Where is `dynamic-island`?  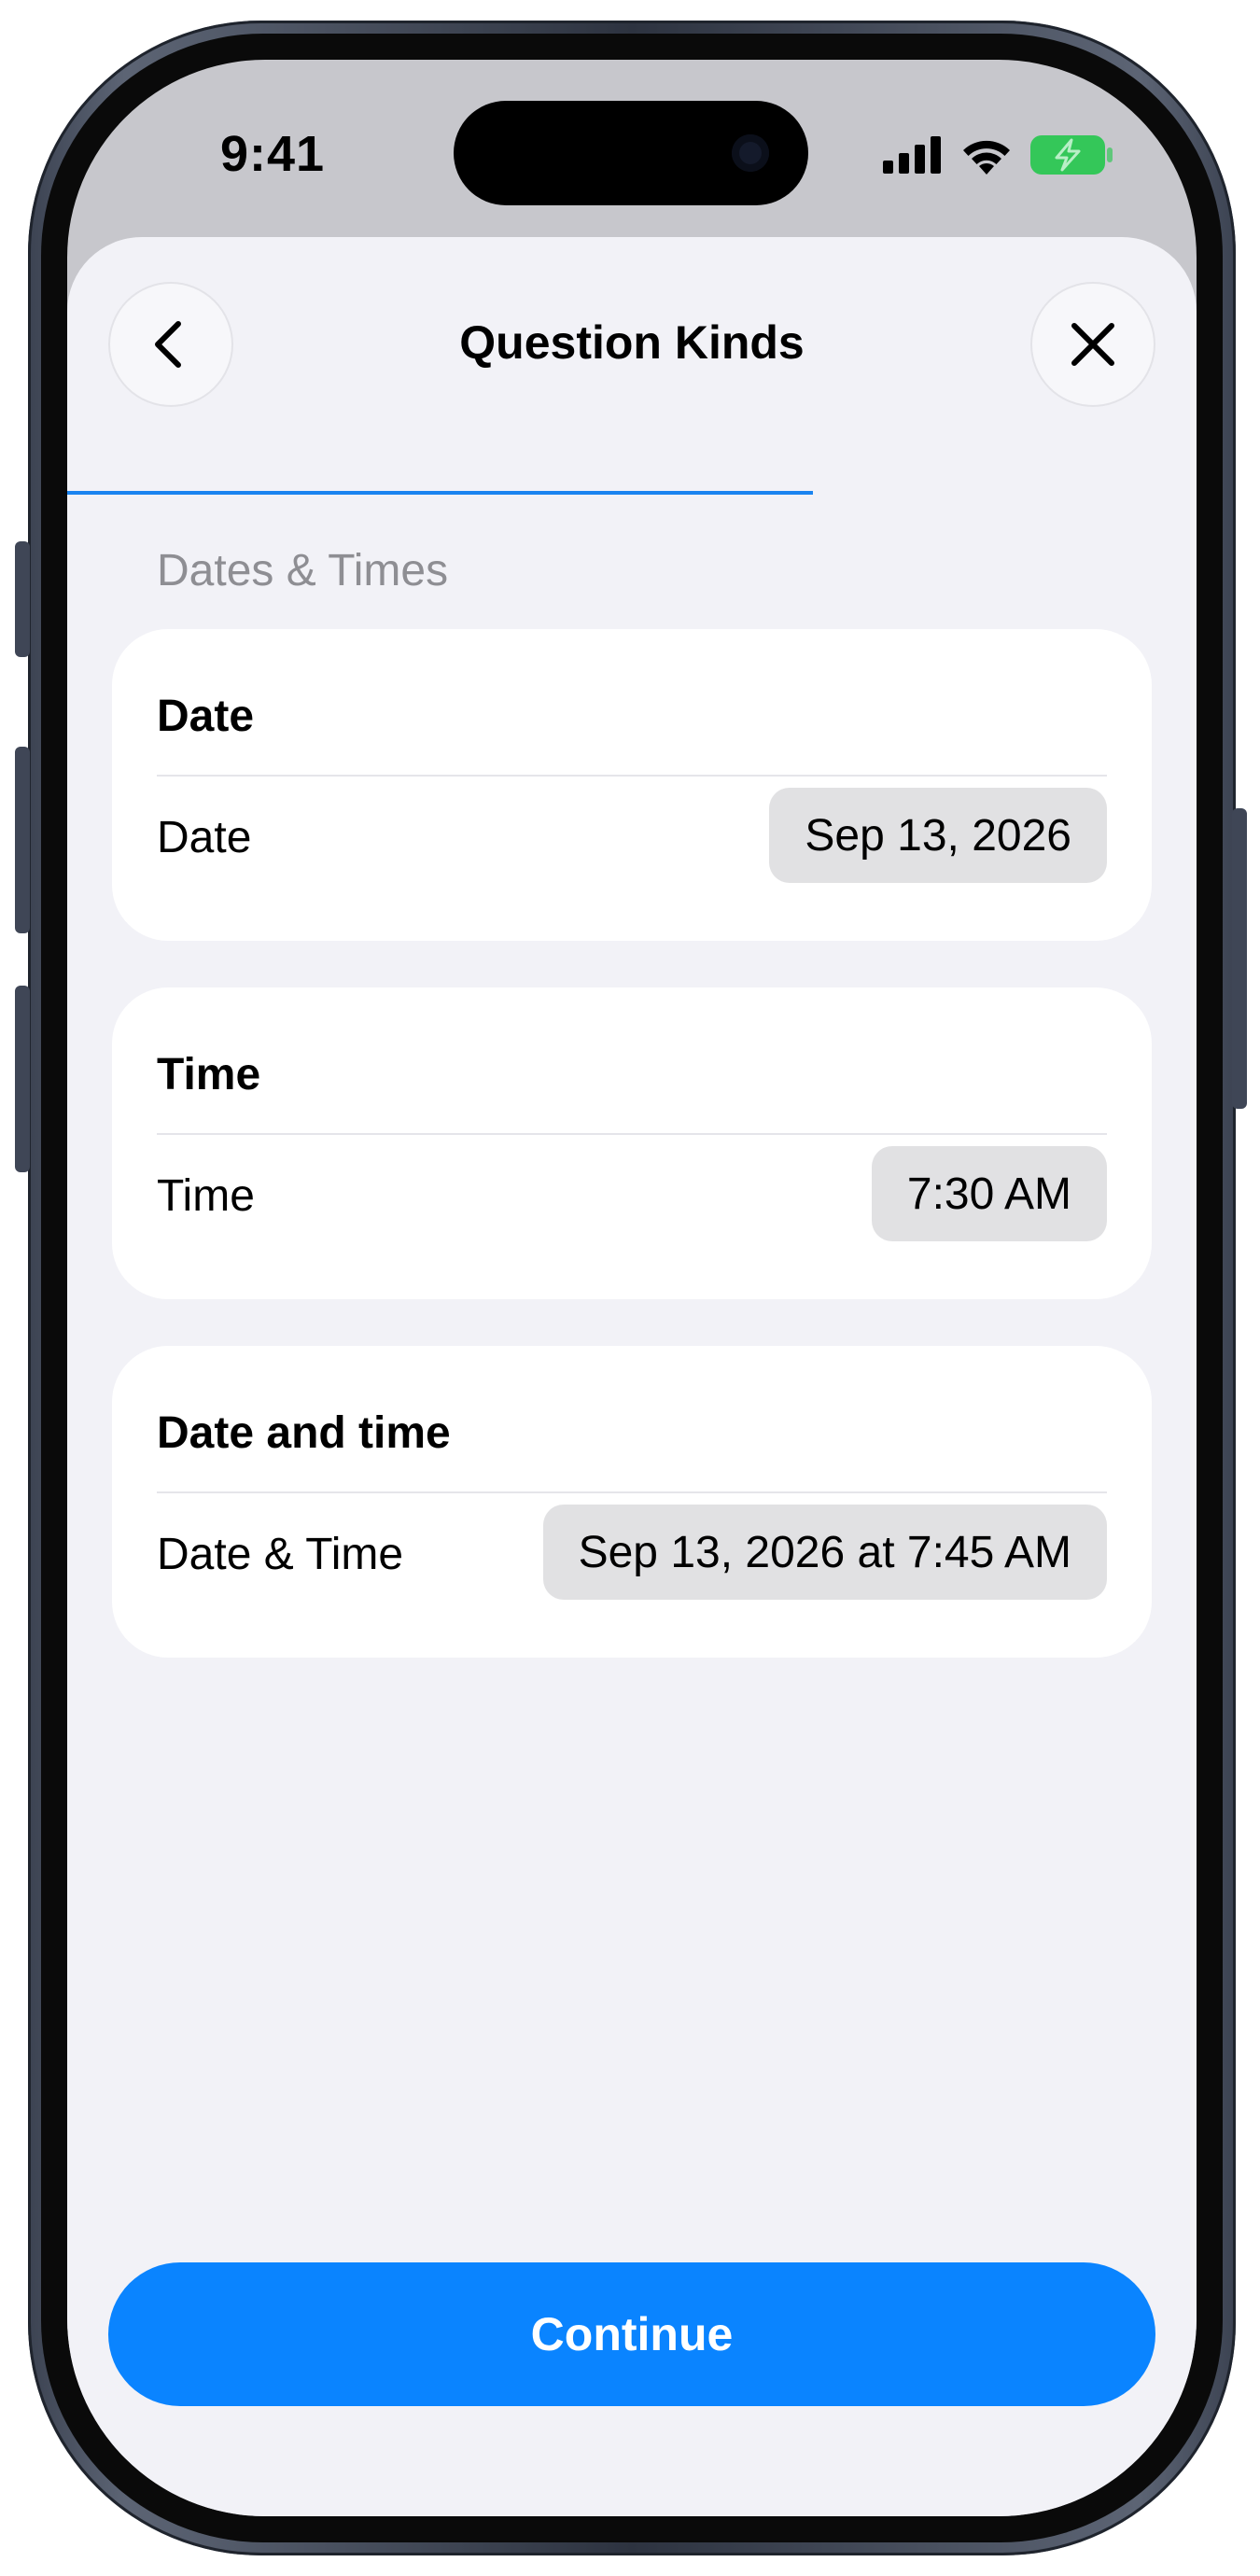
dynamic-island is located at coordinates (631, 153).